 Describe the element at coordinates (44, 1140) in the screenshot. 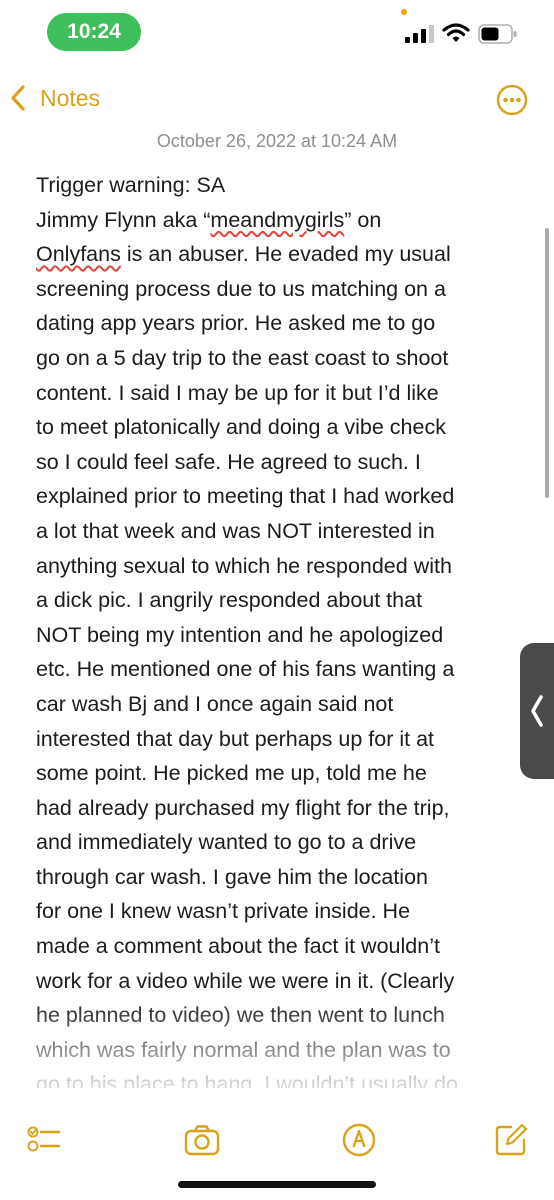

I see `checklist-icon` at that location.